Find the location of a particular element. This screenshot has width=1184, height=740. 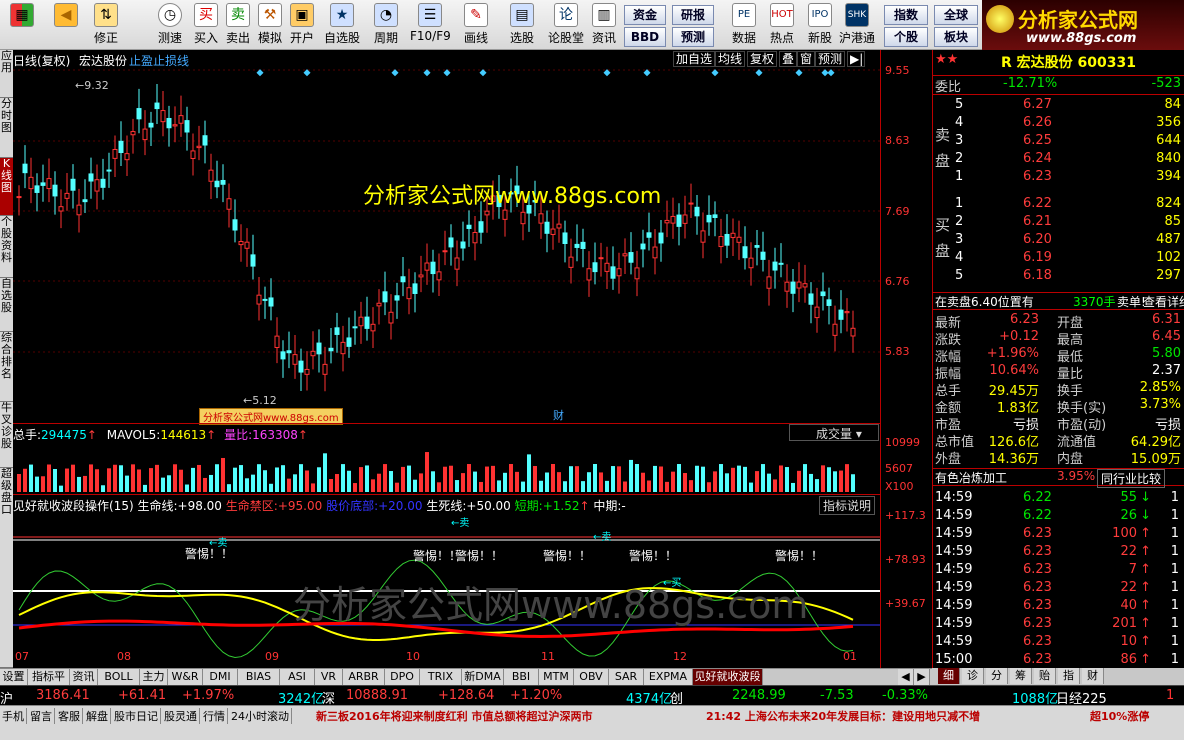

research-button: 研报 is located at coordinates (693, 15).